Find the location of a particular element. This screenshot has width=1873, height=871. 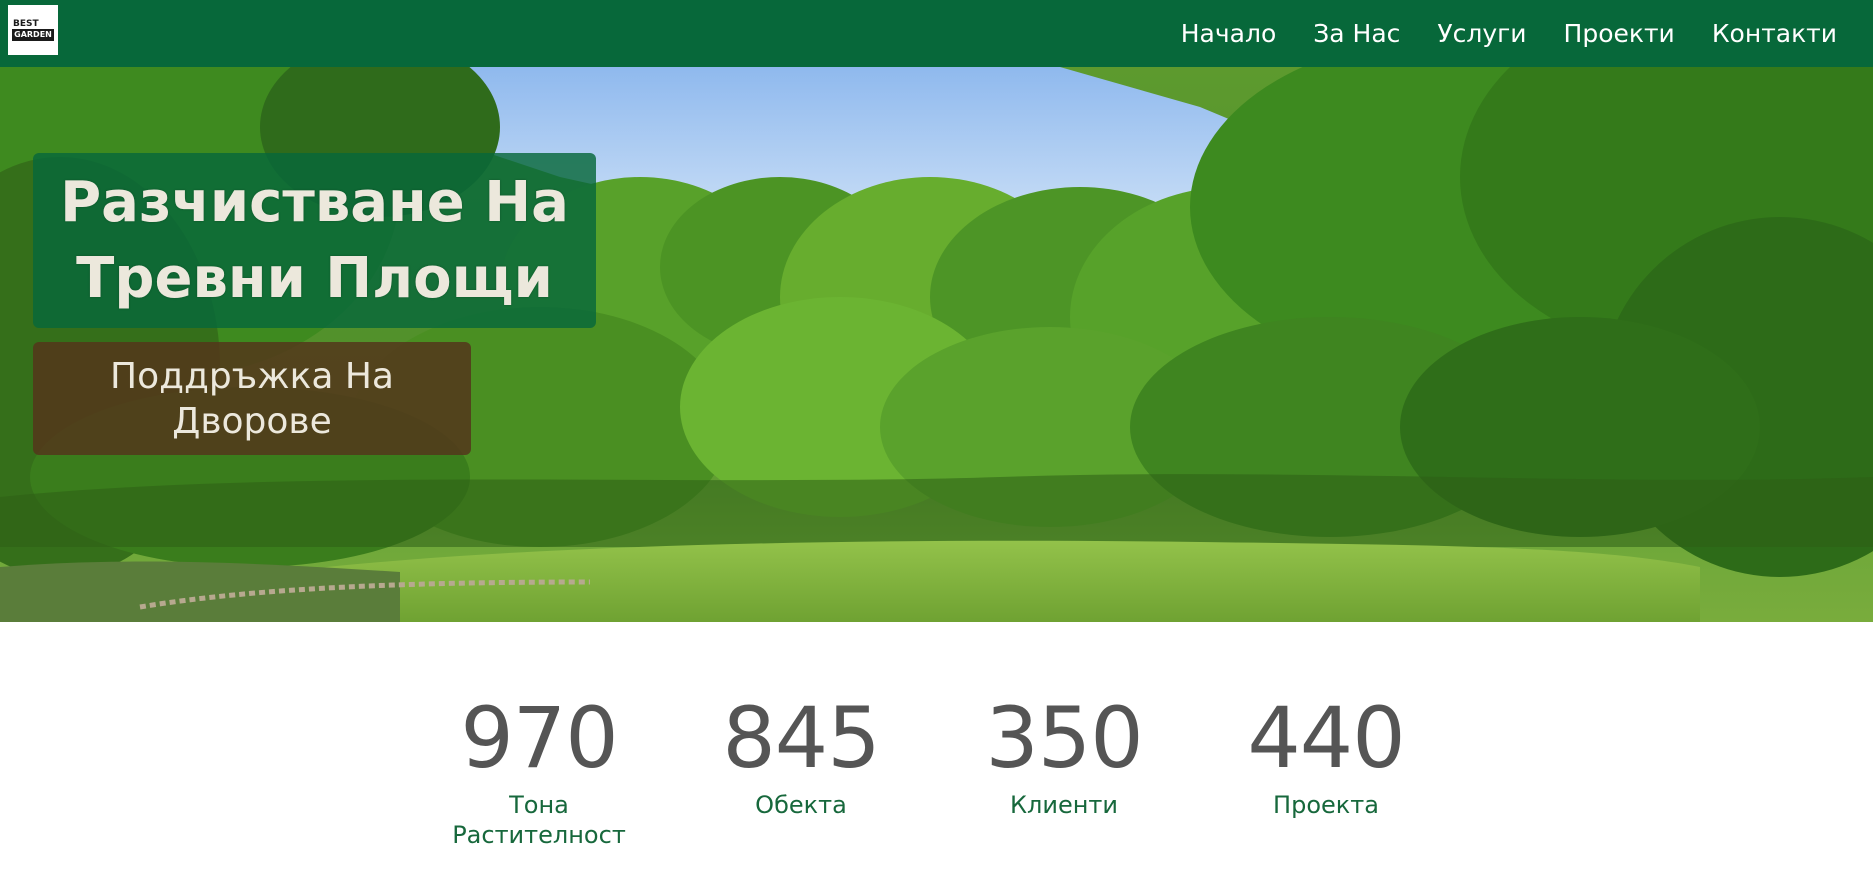

stat-item: 970 Тона Растителност is located at coordinates (539, 770).